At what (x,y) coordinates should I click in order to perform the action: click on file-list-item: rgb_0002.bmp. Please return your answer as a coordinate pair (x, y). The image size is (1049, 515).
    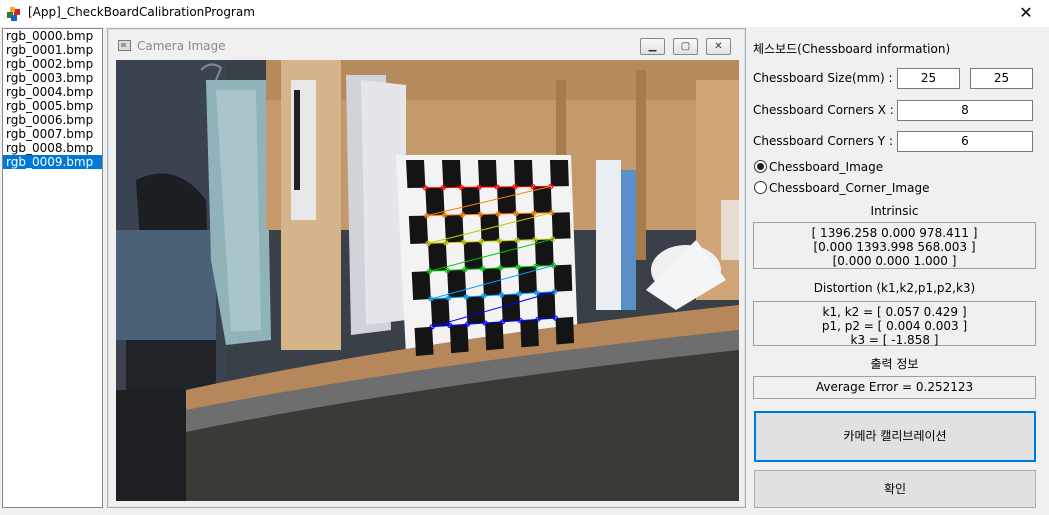
    Looking at the image, I should click on (52, 64).